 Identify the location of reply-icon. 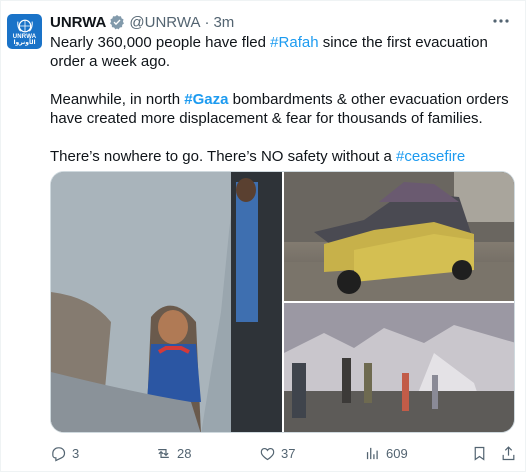
(59, 454).